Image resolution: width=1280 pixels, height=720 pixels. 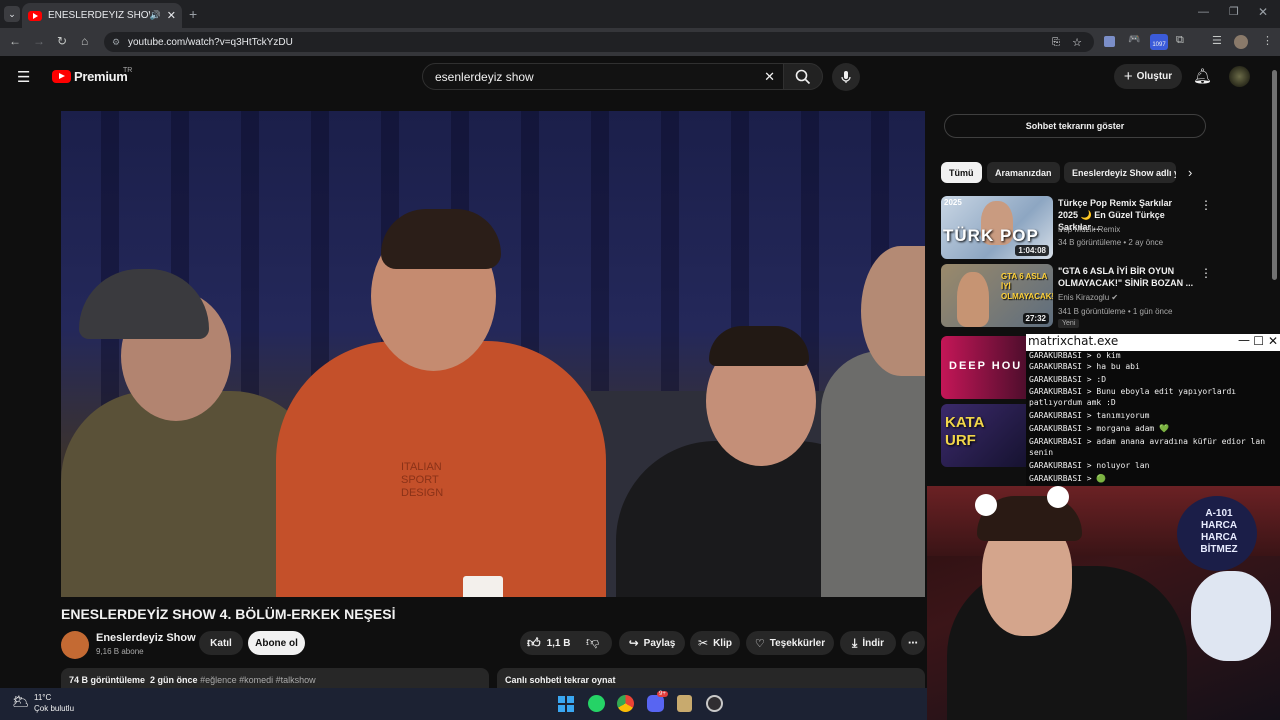 I want to click on dislike-button: 👎︎, so click(x=592, y=642).